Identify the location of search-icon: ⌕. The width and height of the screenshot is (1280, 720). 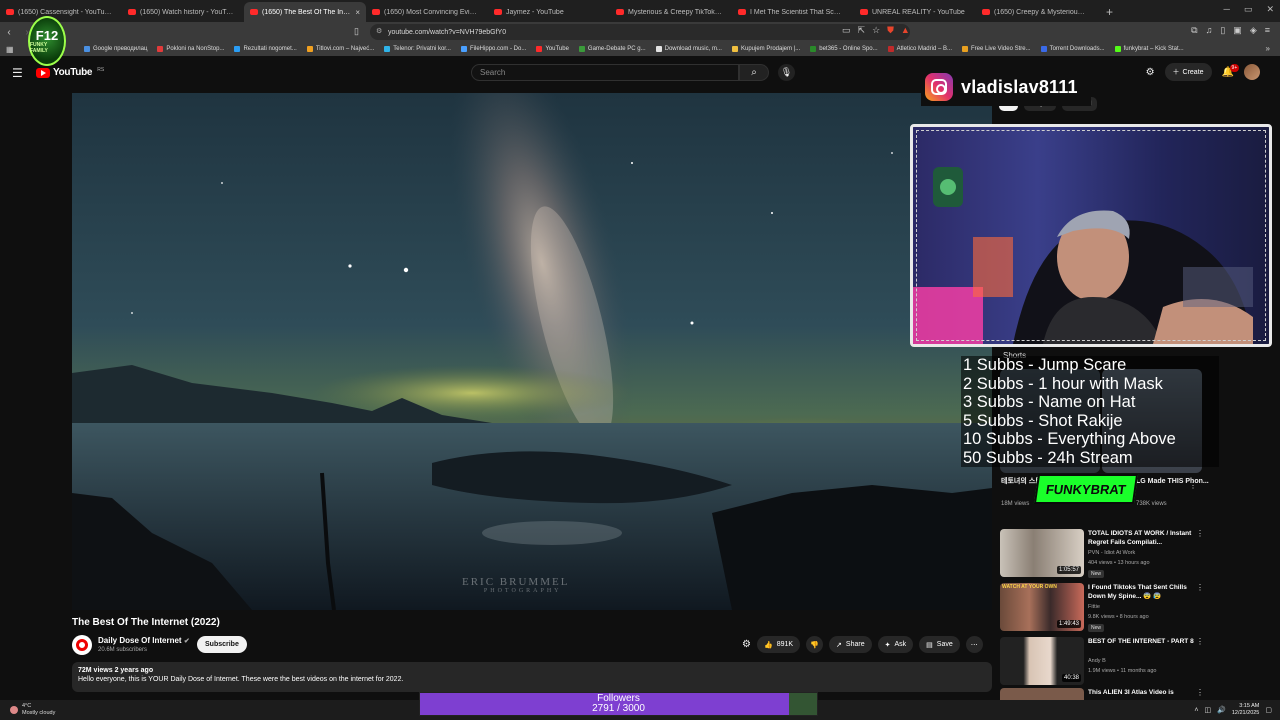
(754, 72).